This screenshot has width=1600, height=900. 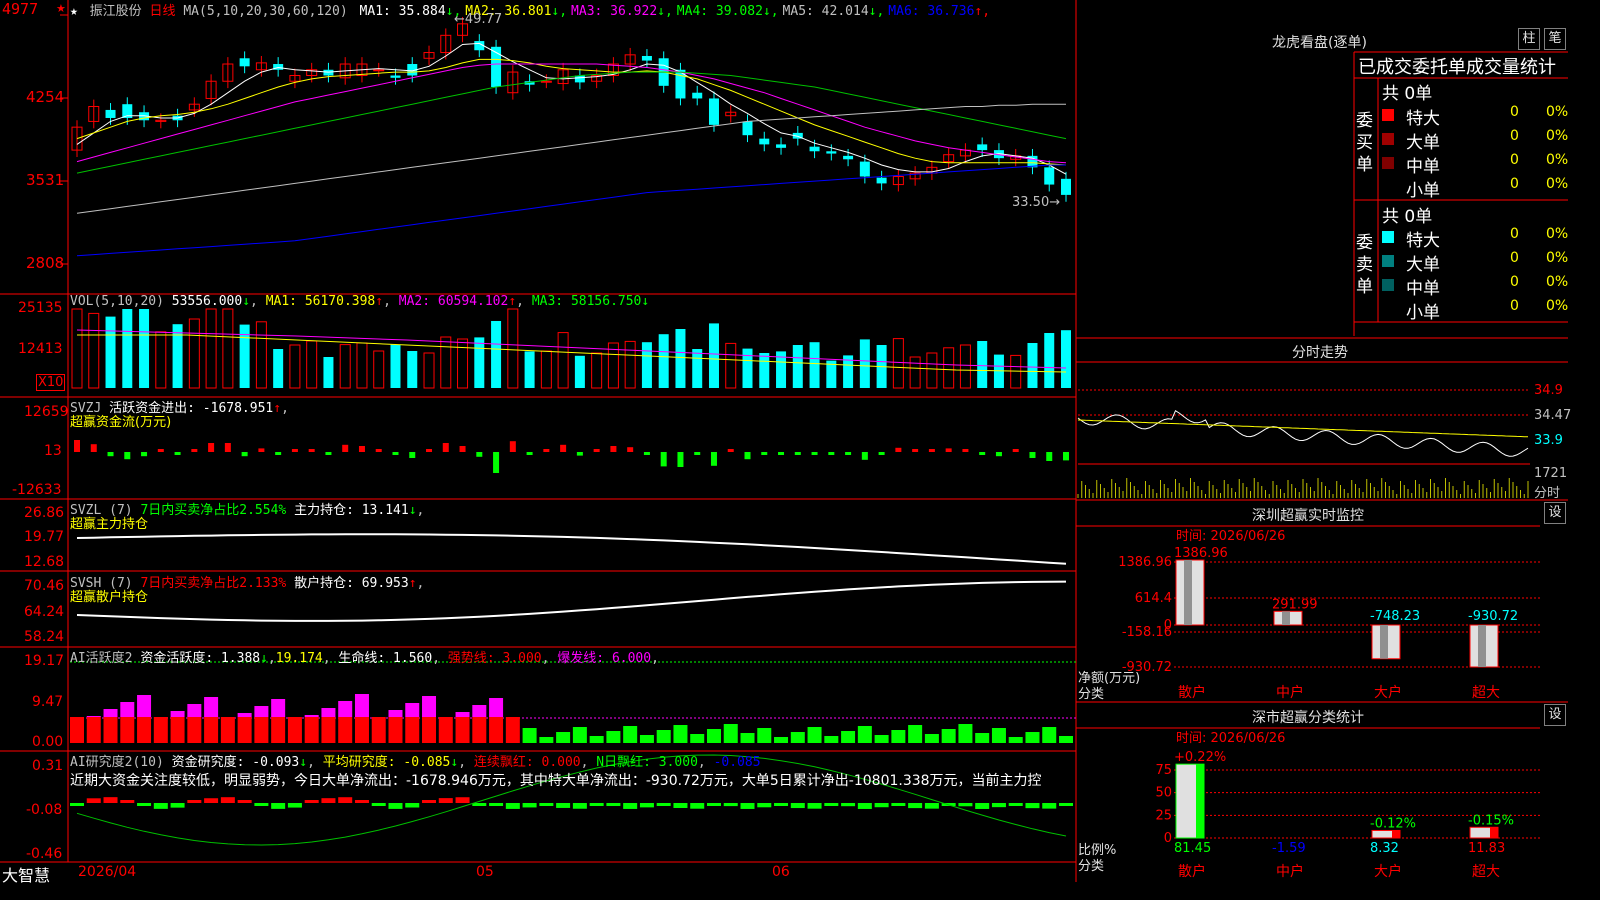 I want to click on monitor-y-tick: 614.4, so click(x=1153, y=598).